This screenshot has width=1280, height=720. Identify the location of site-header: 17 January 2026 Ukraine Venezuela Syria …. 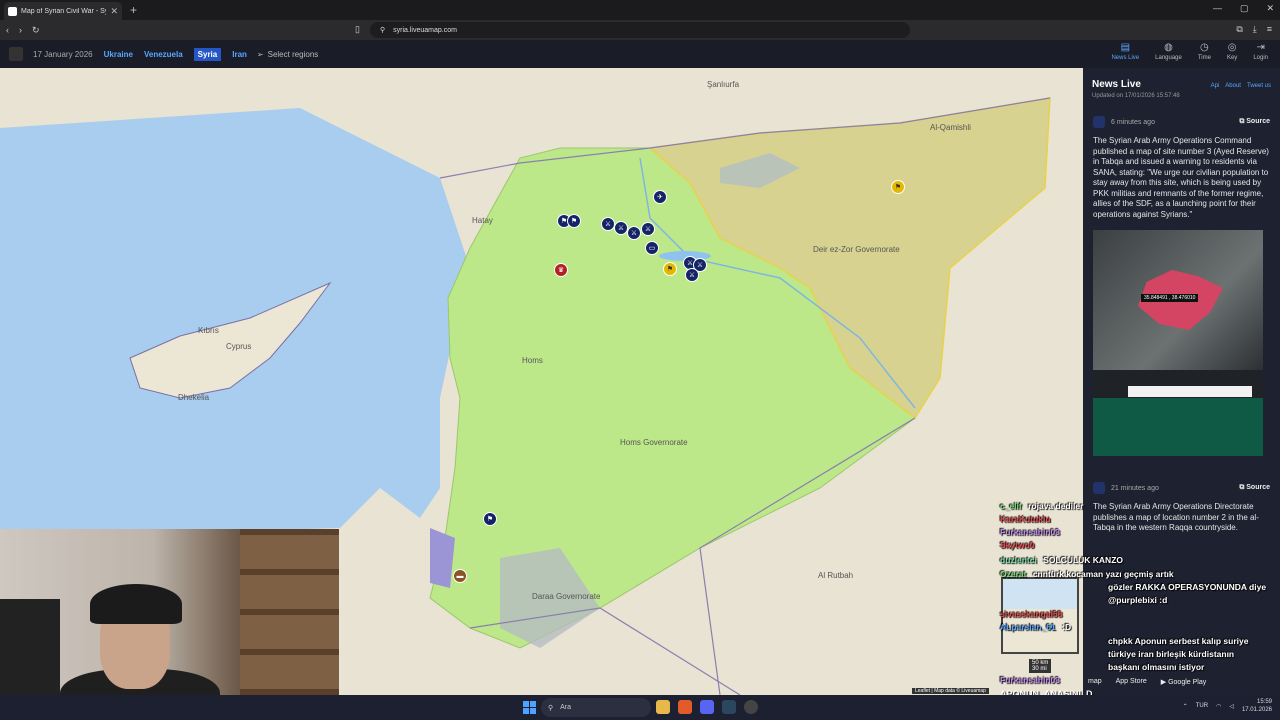
(640, 54).